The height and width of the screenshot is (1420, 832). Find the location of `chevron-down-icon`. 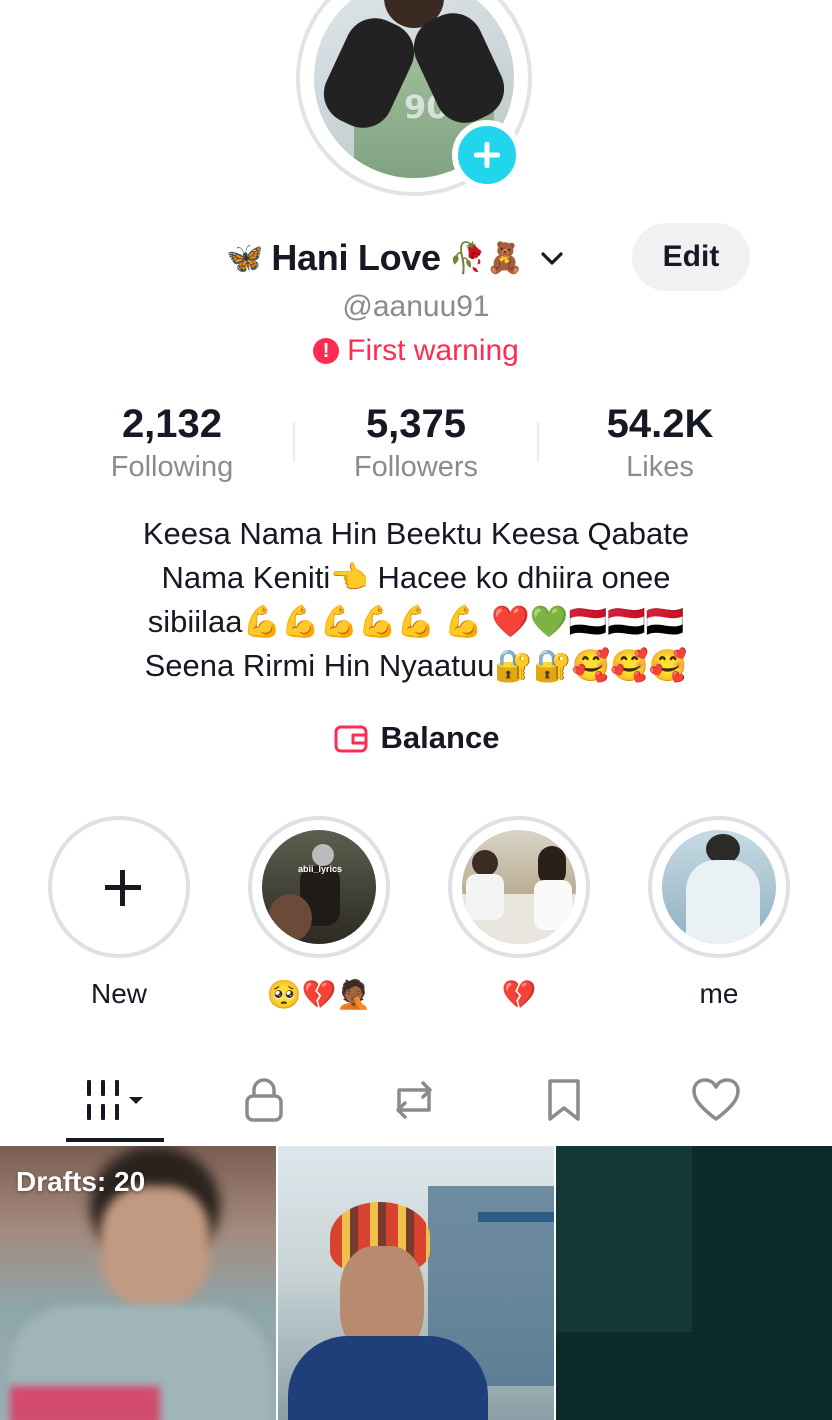

chevron-down-icon is located at coordinates (552, 258).